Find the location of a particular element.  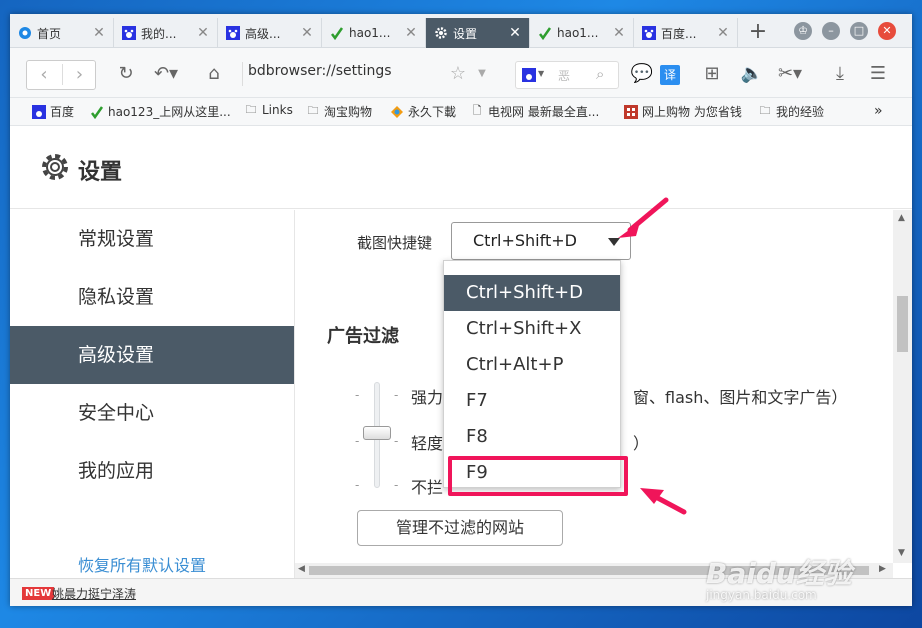

tab-hao123-2: hao1... ✕ is located at coordinates (582, 33).